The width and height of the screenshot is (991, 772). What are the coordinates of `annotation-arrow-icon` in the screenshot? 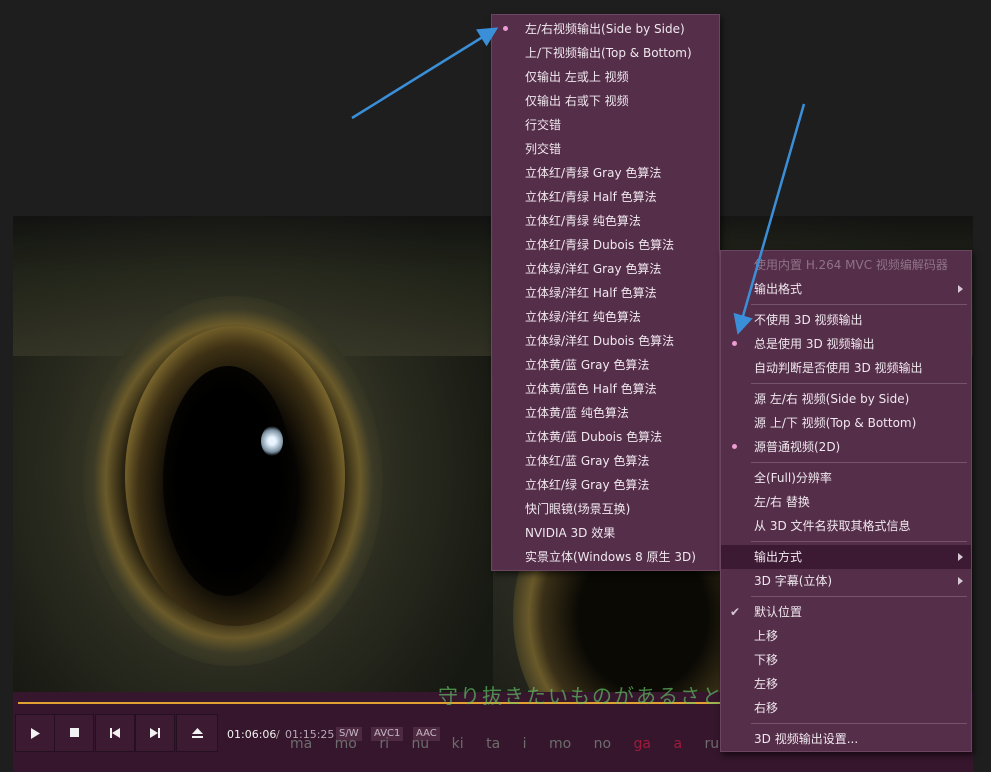 It's located at (425, 73).